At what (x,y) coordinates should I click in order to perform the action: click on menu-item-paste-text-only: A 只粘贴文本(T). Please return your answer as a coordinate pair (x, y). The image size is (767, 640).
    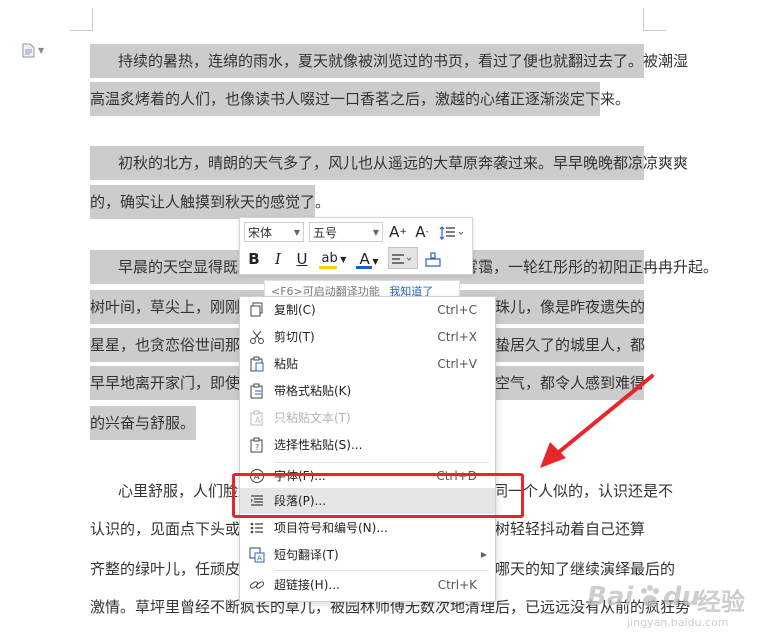
    Looking at the image, I should click on (367, 418).